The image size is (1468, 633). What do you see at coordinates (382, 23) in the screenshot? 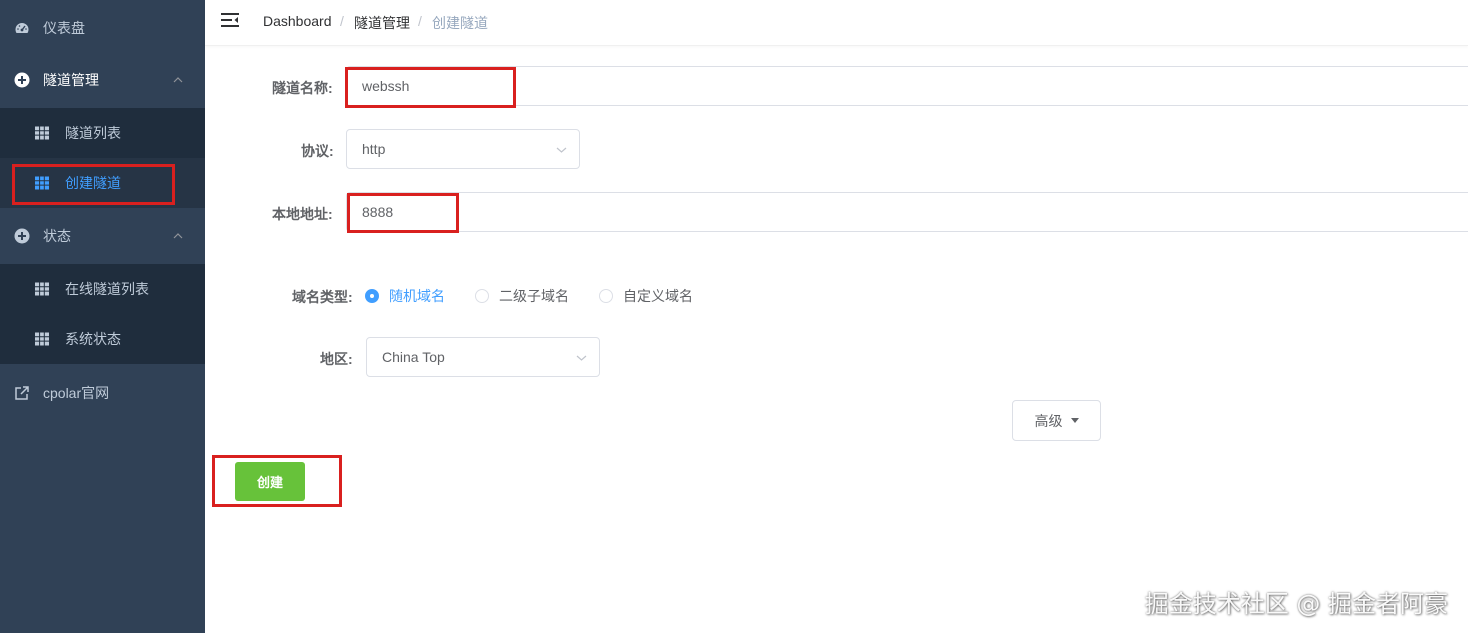
I see `breadcrumb-tunnel-management: 隧道管理` at bounding box center [382, 23].